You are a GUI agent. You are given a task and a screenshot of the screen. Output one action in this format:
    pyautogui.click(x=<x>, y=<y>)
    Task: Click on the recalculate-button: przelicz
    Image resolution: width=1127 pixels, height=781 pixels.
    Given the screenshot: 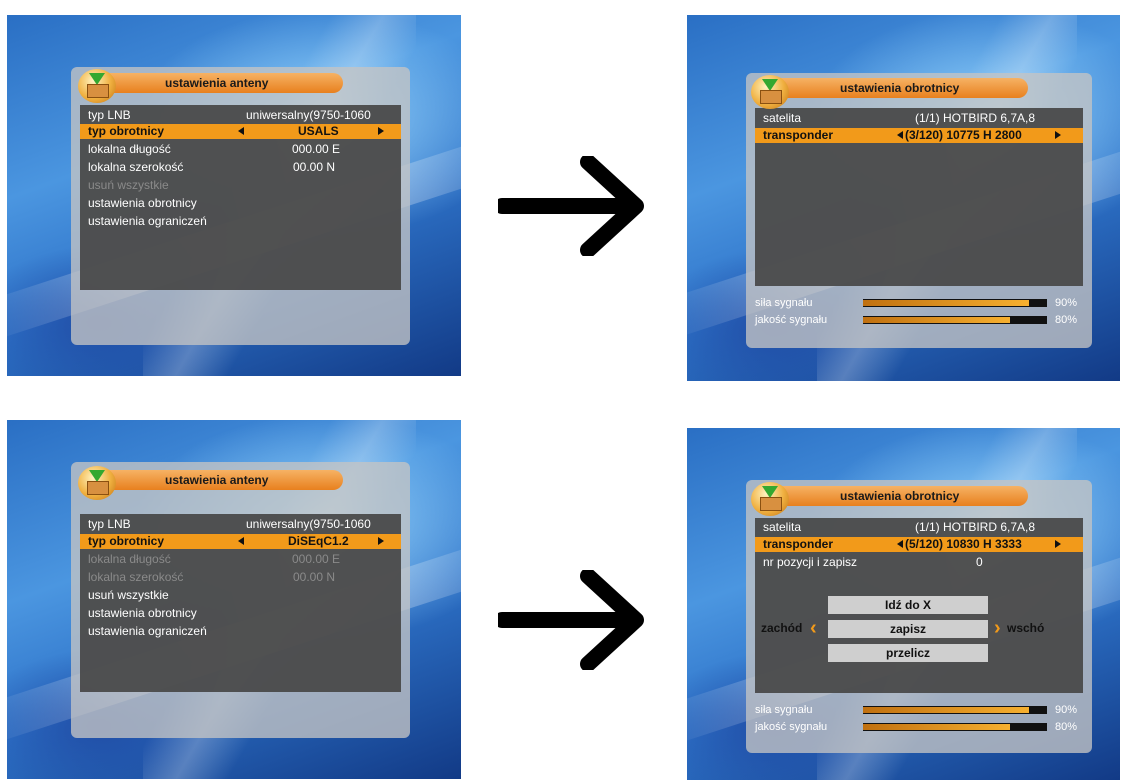 What is the action you would take?
    pyautogui.click(x=908, y=653)
    